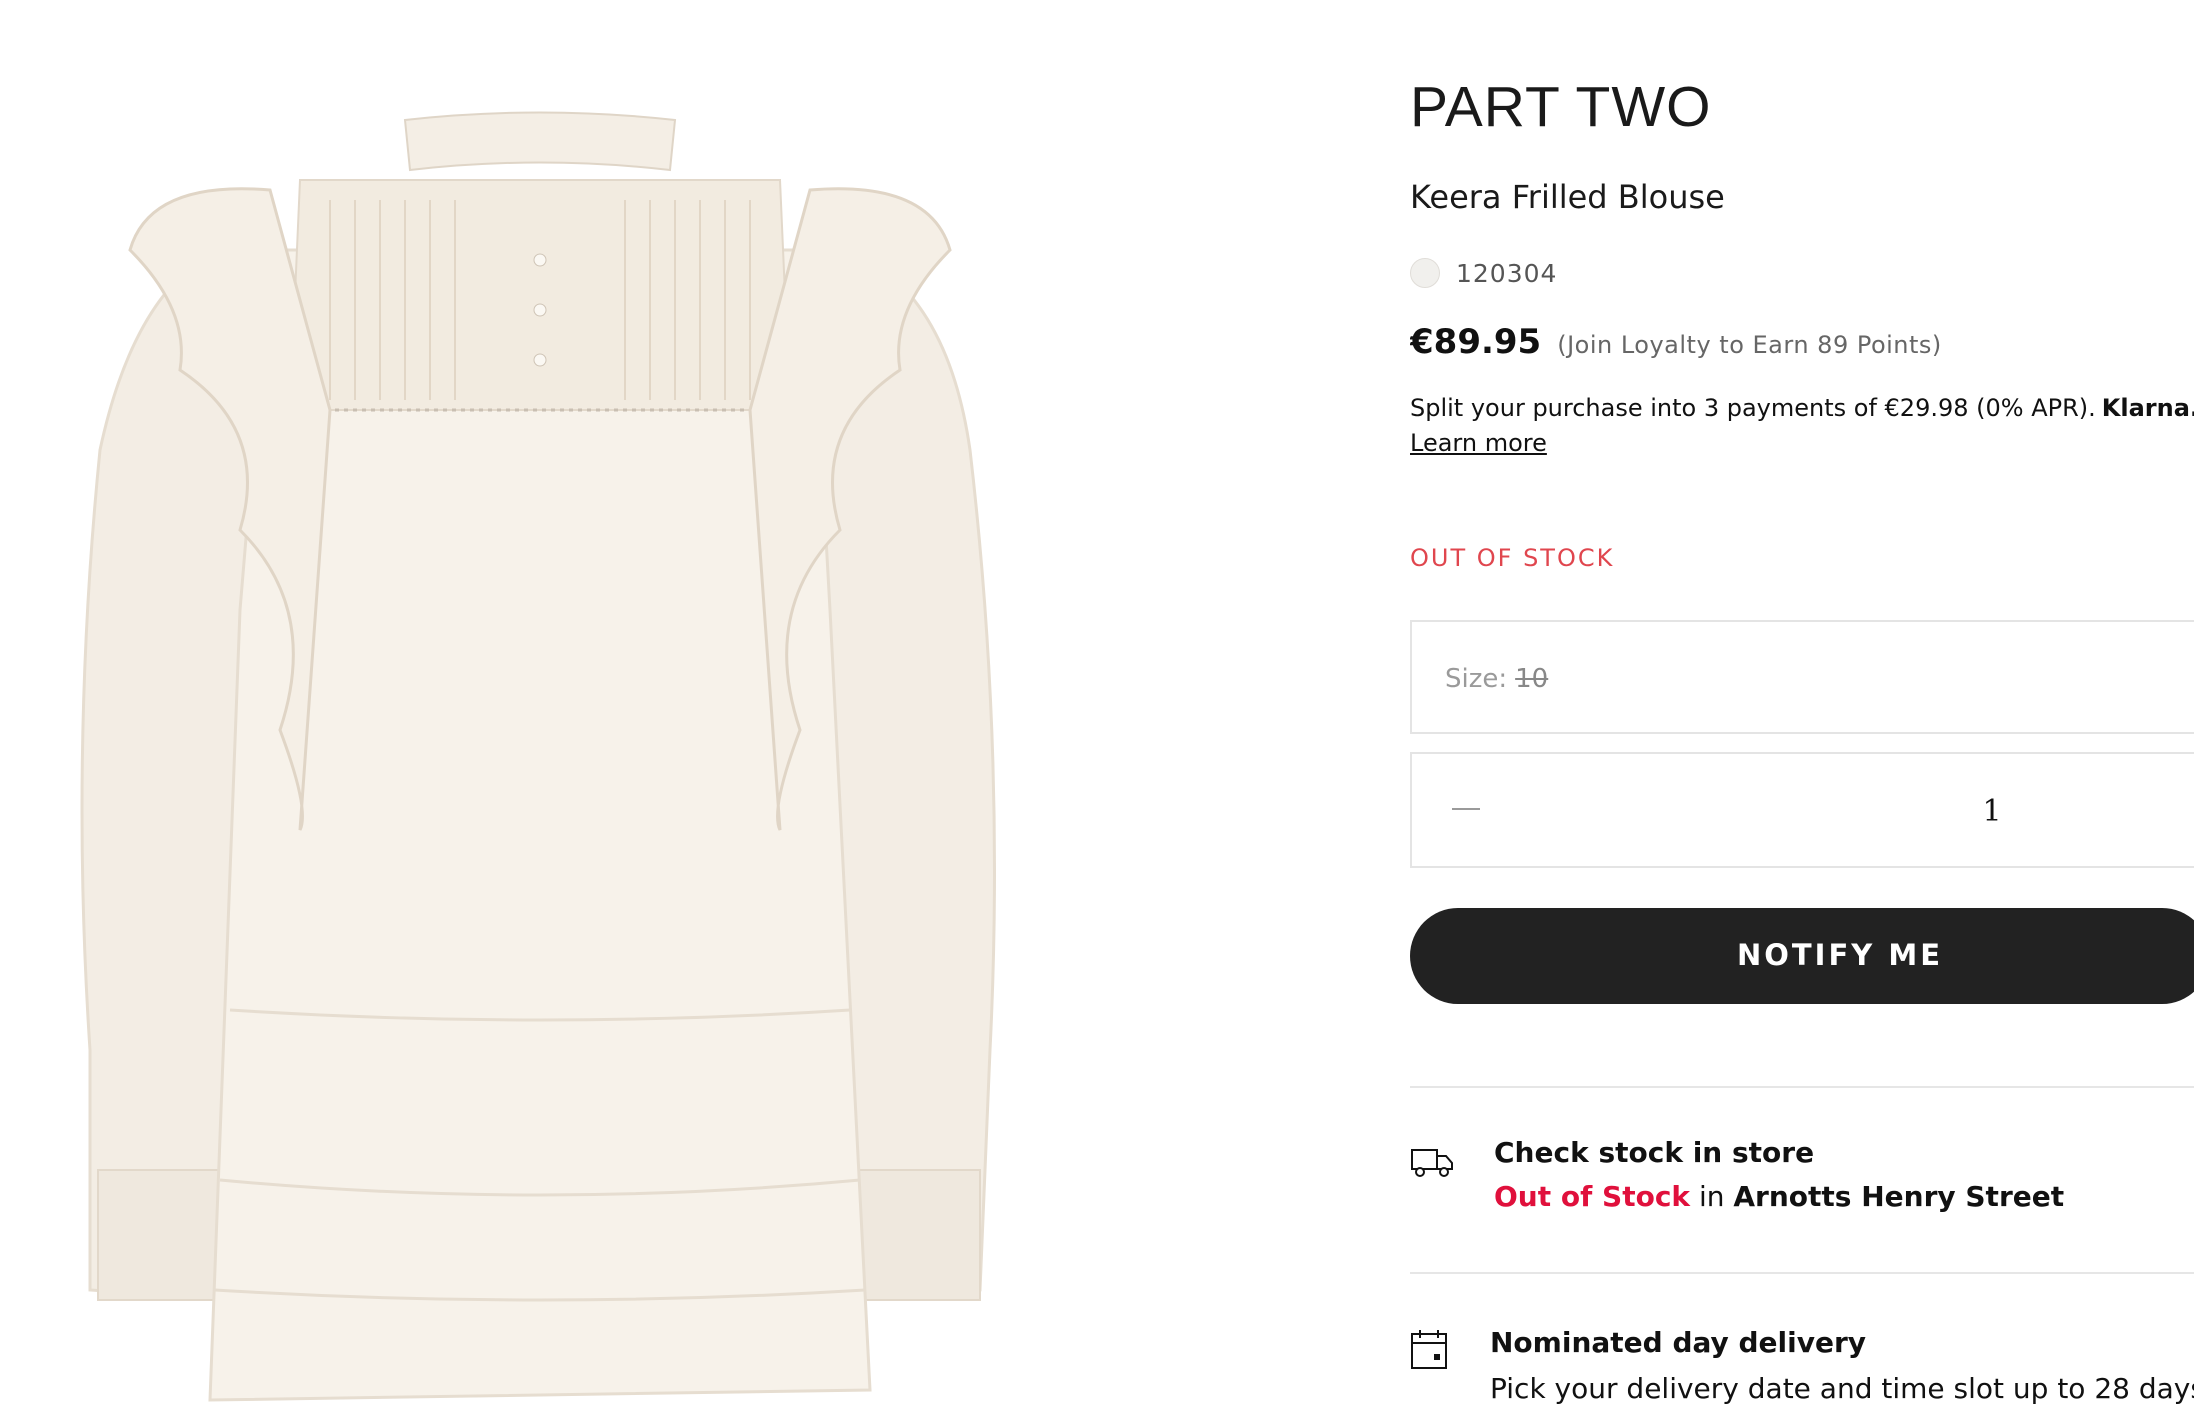 Image resolution: width=2194 pixels, height=1422 pixels. What do you see at coordinates (1898, 1196) in the screenshot?
I see `store-name: Arnotts Henry Street` at bounding box center [1898, 1196].